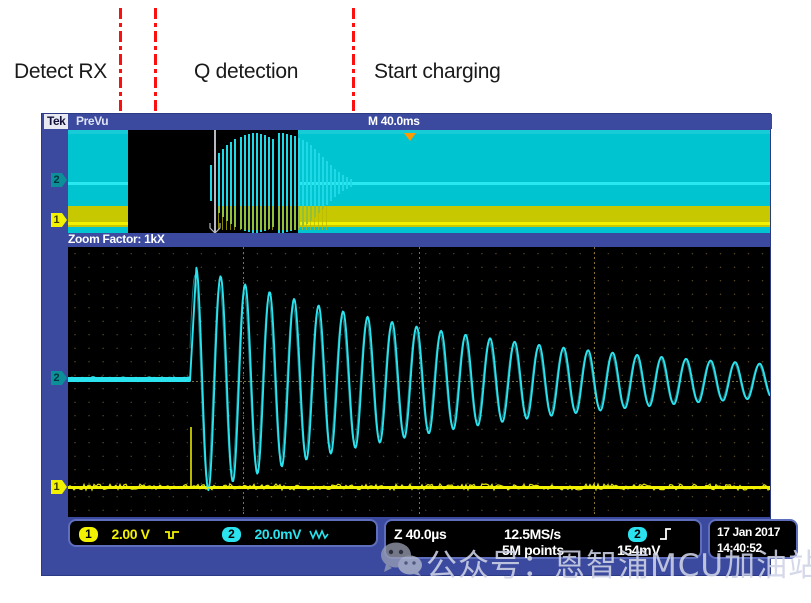 The width and height of the screenshot is (811, 603). What do you see at coordinates (171, 535) in the screenshot?
I see `ch1-coupling-icon` at bounding box center [171, 535].